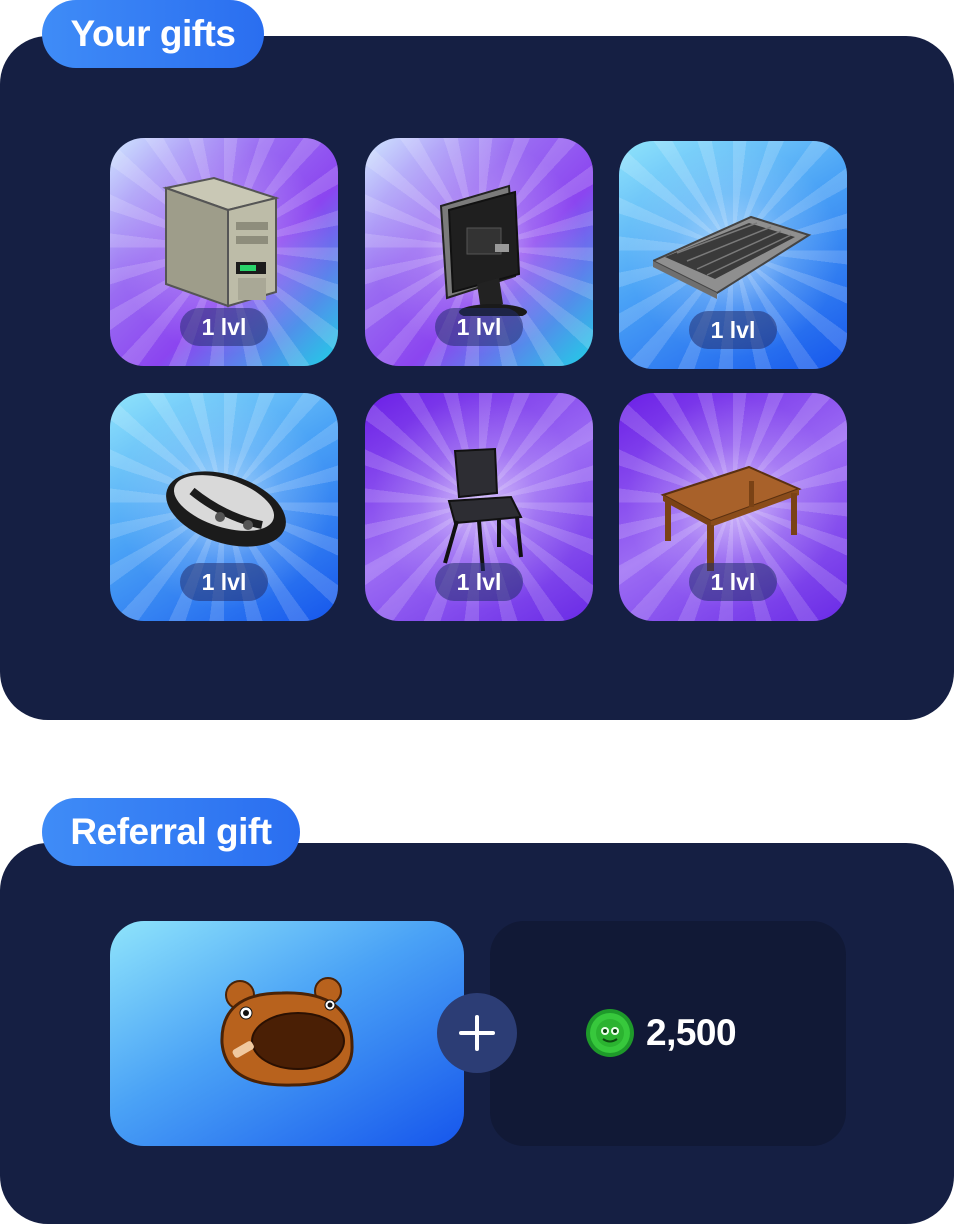 This screenshot has width=954, height=1224. I want to click on gift-card-monitor: 1 lvl, so click(479, 252).